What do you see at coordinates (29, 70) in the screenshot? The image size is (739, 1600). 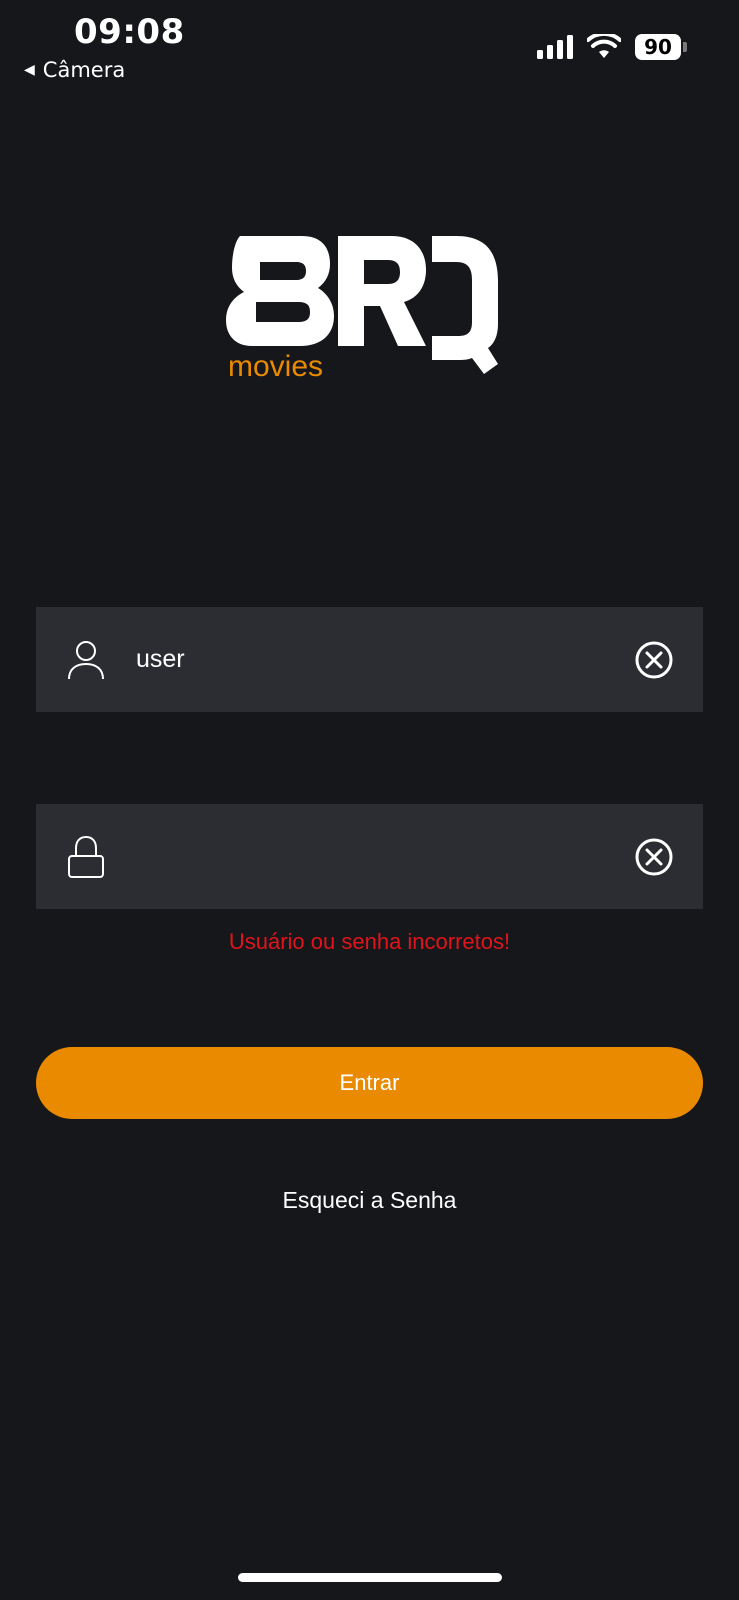 I see `back-arrow-icon: ◀` at bounding box center [29, 70].